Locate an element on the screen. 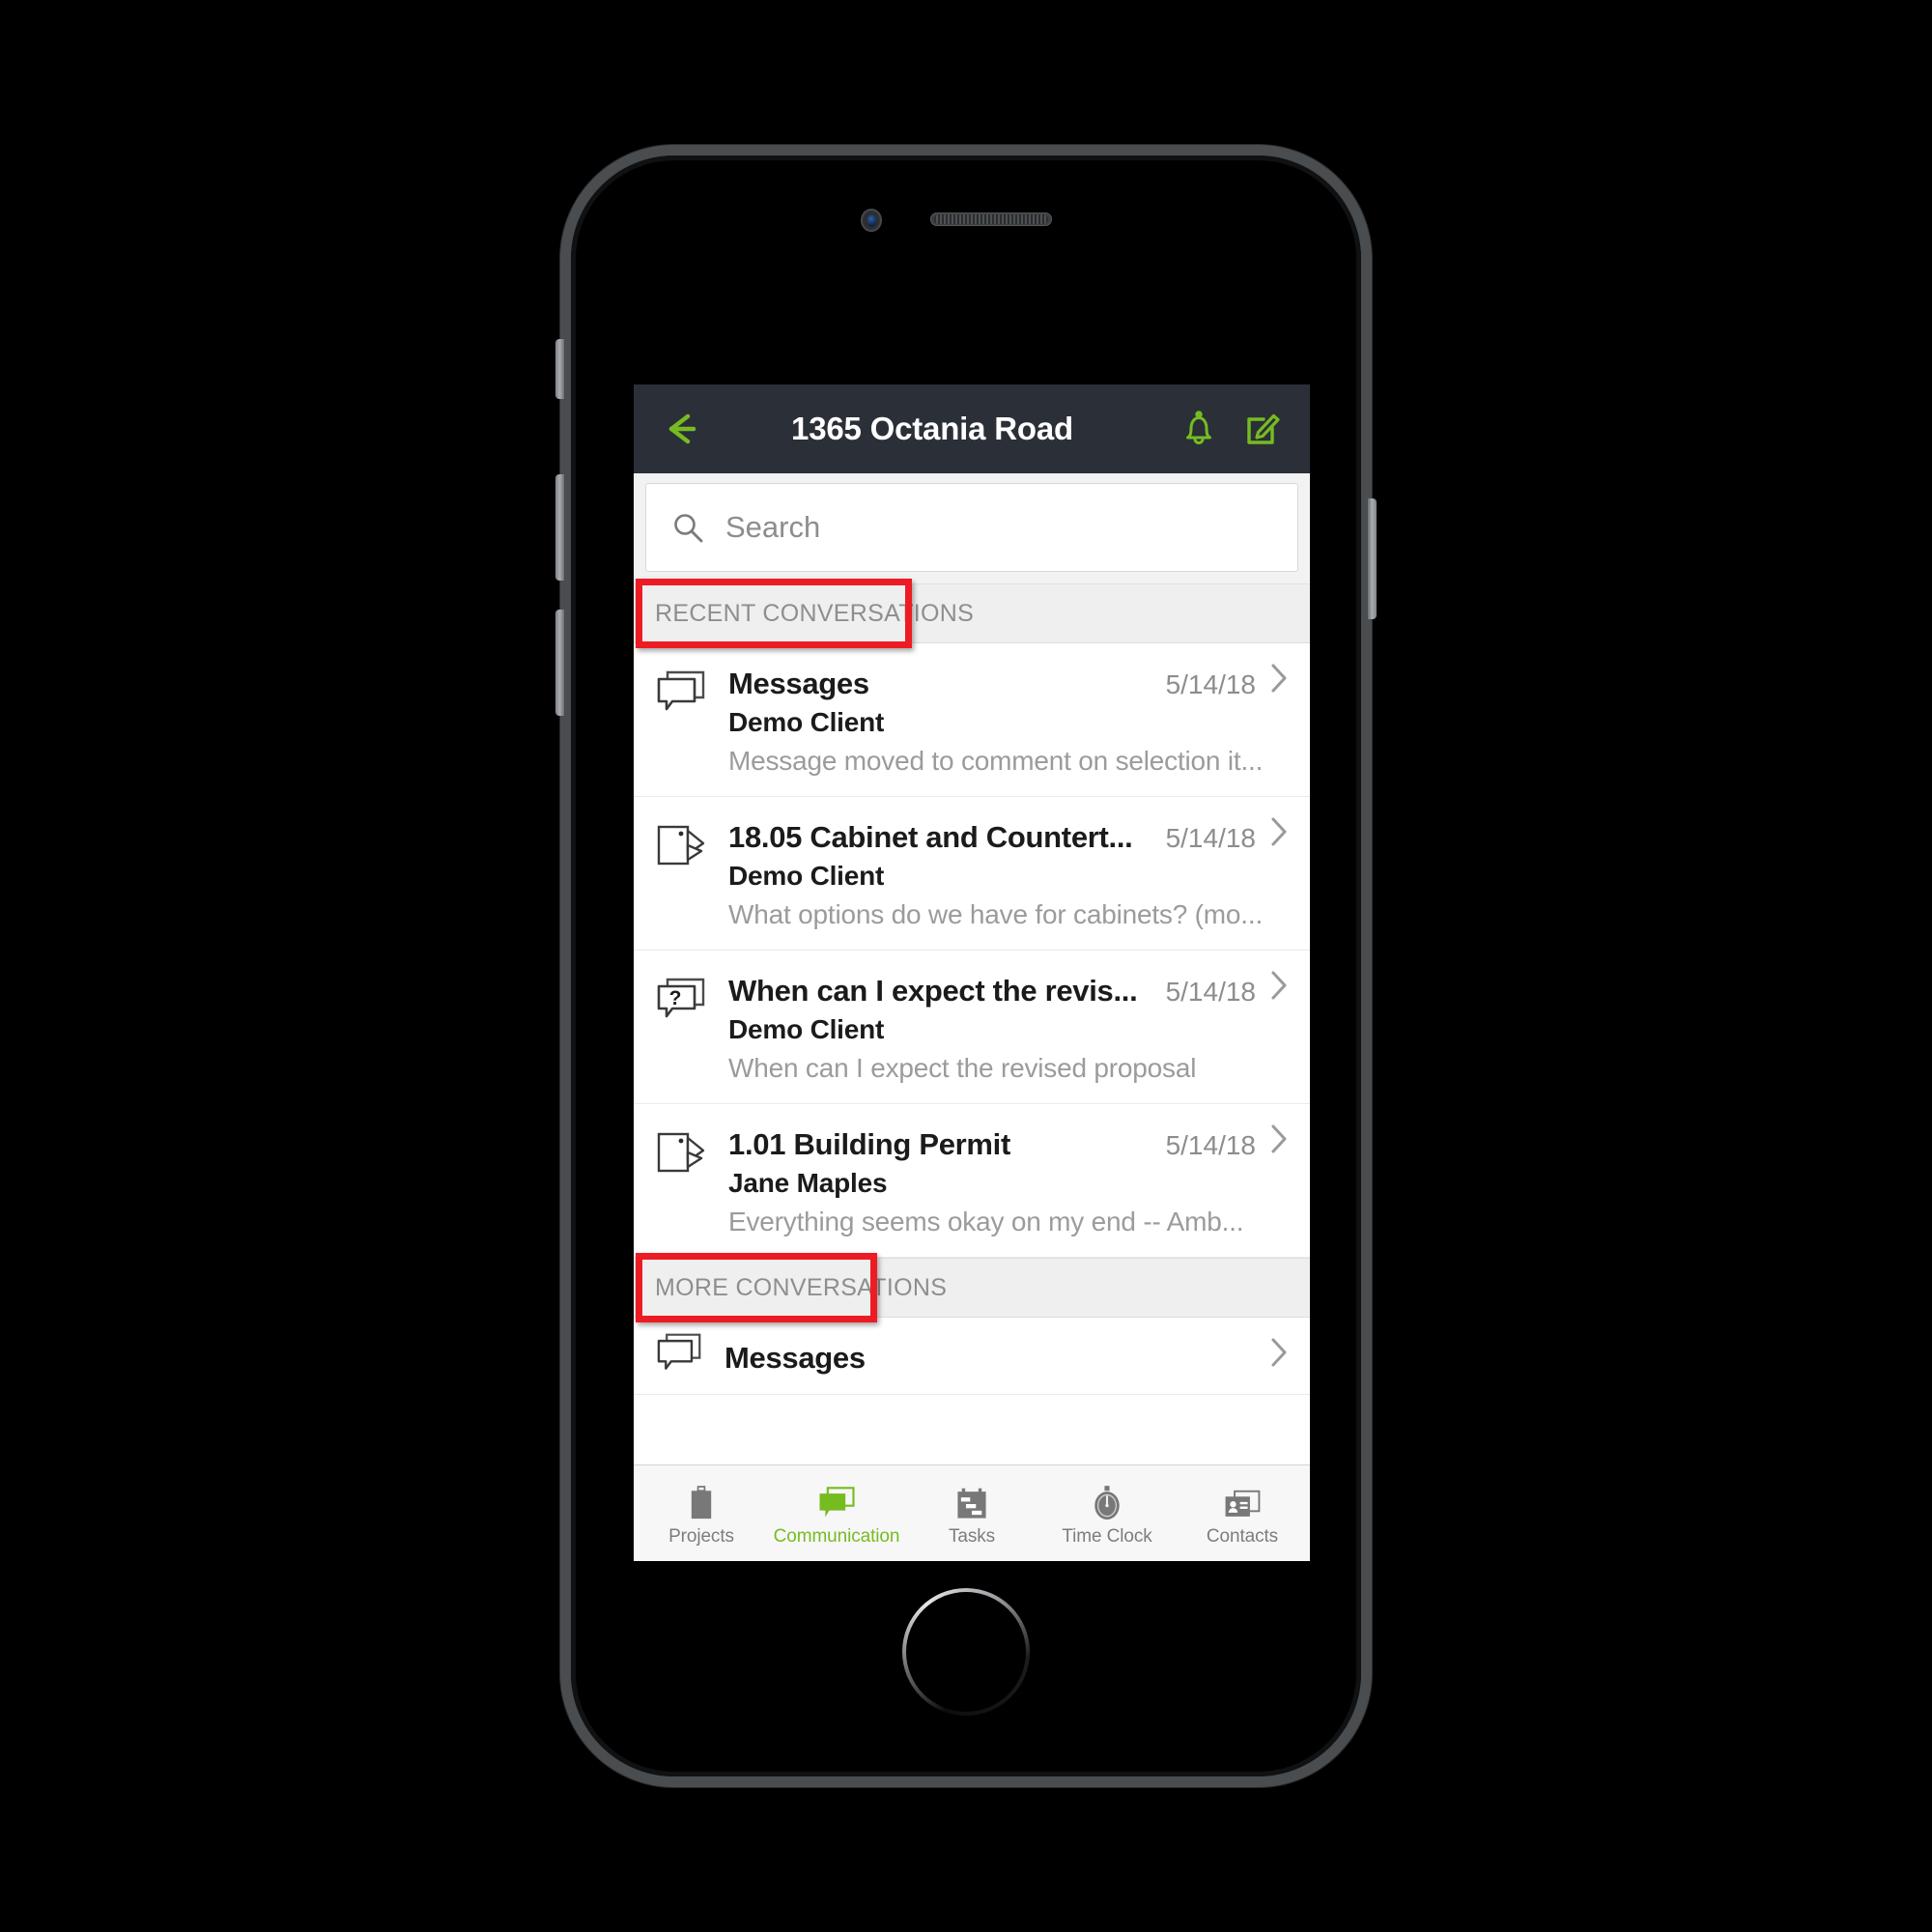 This screenshot has width=1932, height=1932. search-icon is located at coordinates (687, 527).